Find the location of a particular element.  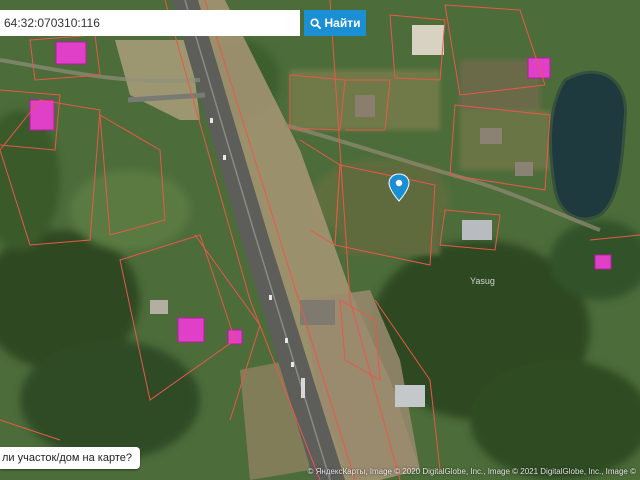

search-button: Найти is located at coordinates (335, 23).